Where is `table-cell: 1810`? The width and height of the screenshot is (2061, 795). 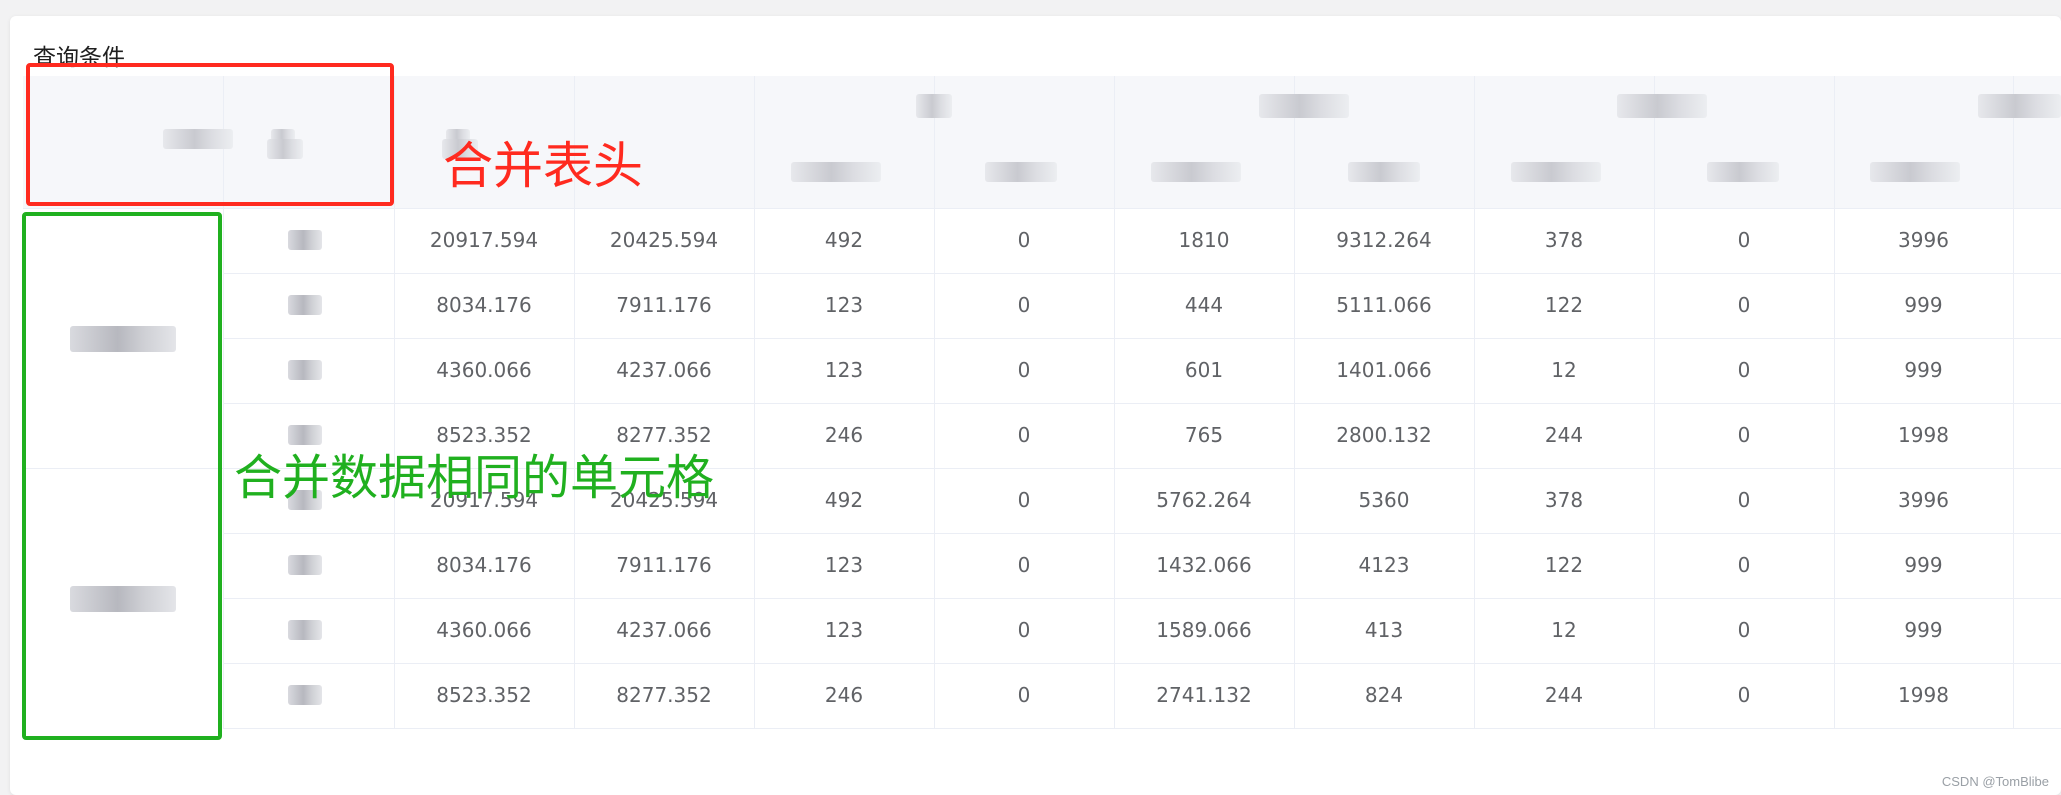
table-cell: 1810 is located at coordinates (1204, 240).